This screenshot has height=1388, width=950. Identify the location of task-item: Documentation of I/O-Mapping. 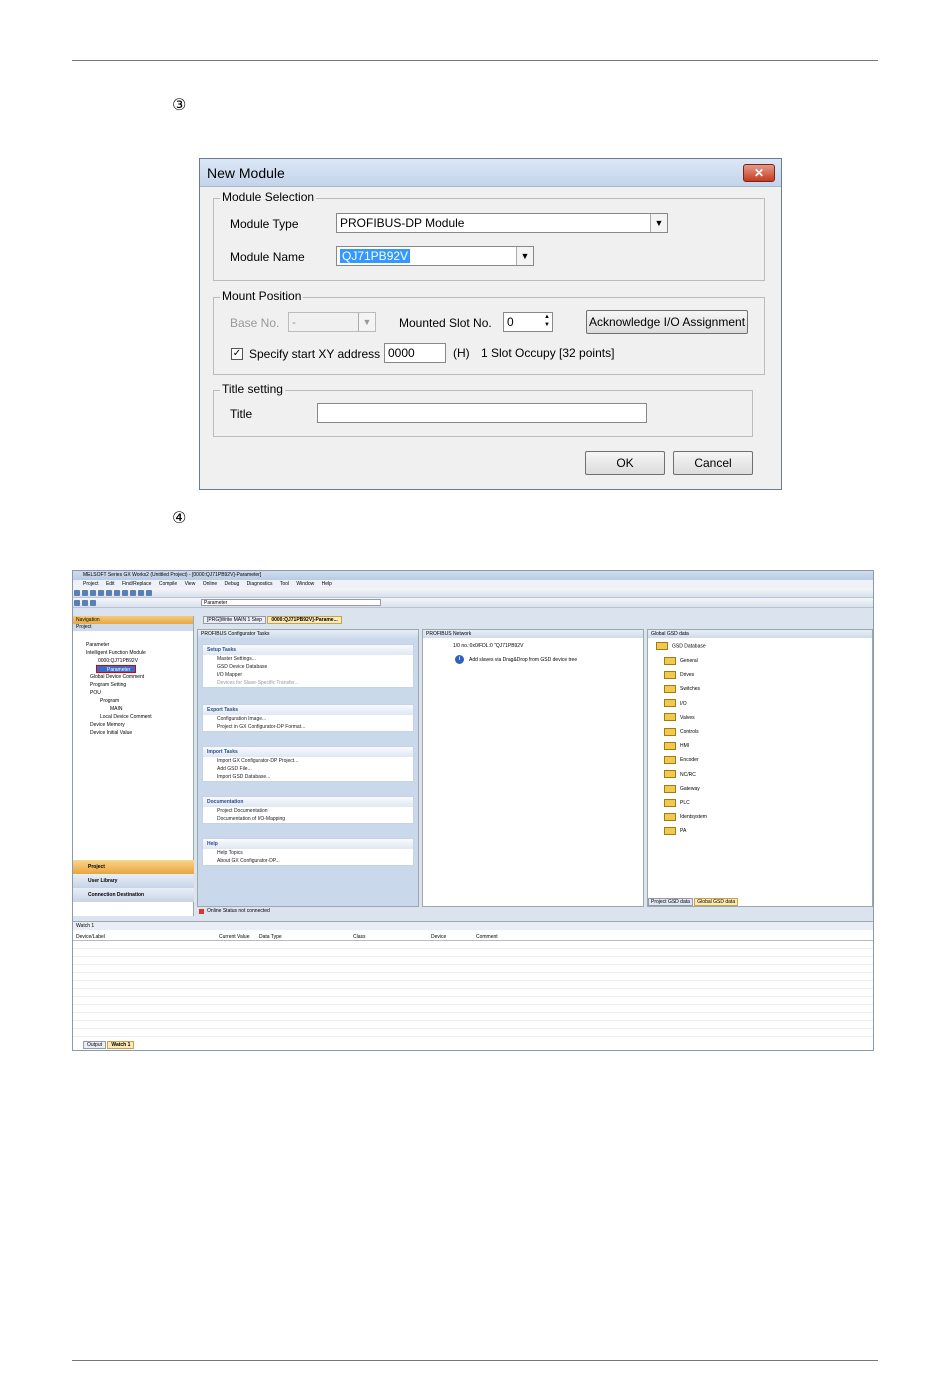
(308, 819).